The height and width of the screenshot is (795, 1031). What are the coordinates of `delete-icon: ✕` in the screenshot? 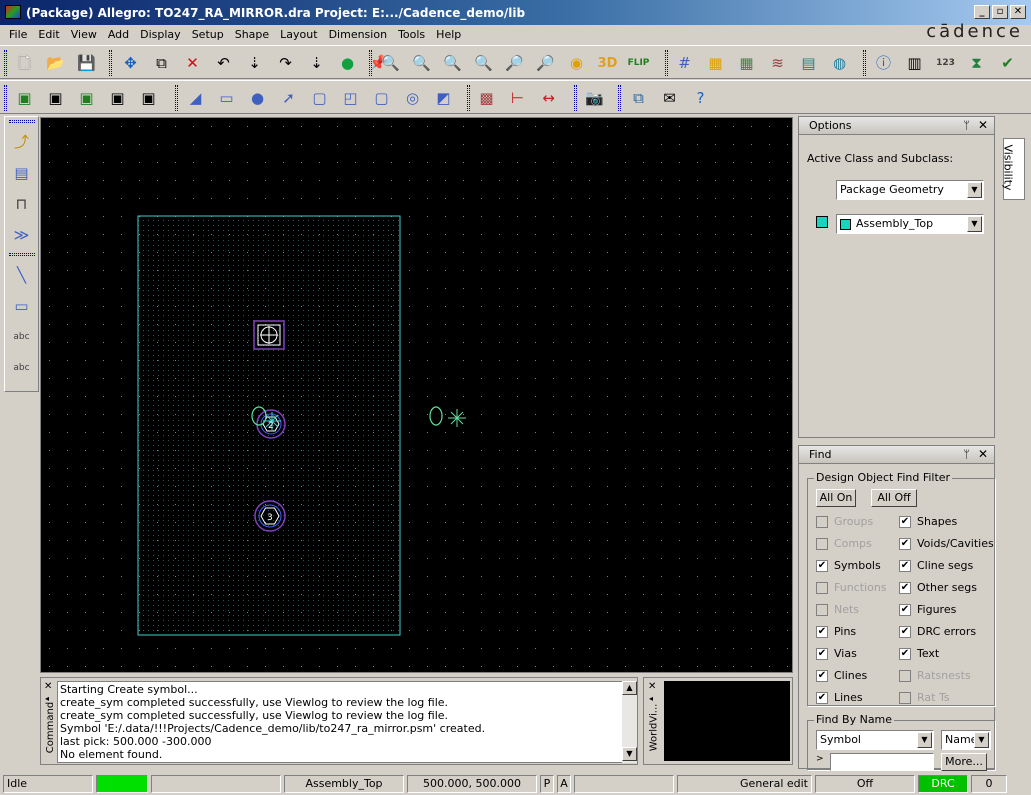 It's located at (192, 63).